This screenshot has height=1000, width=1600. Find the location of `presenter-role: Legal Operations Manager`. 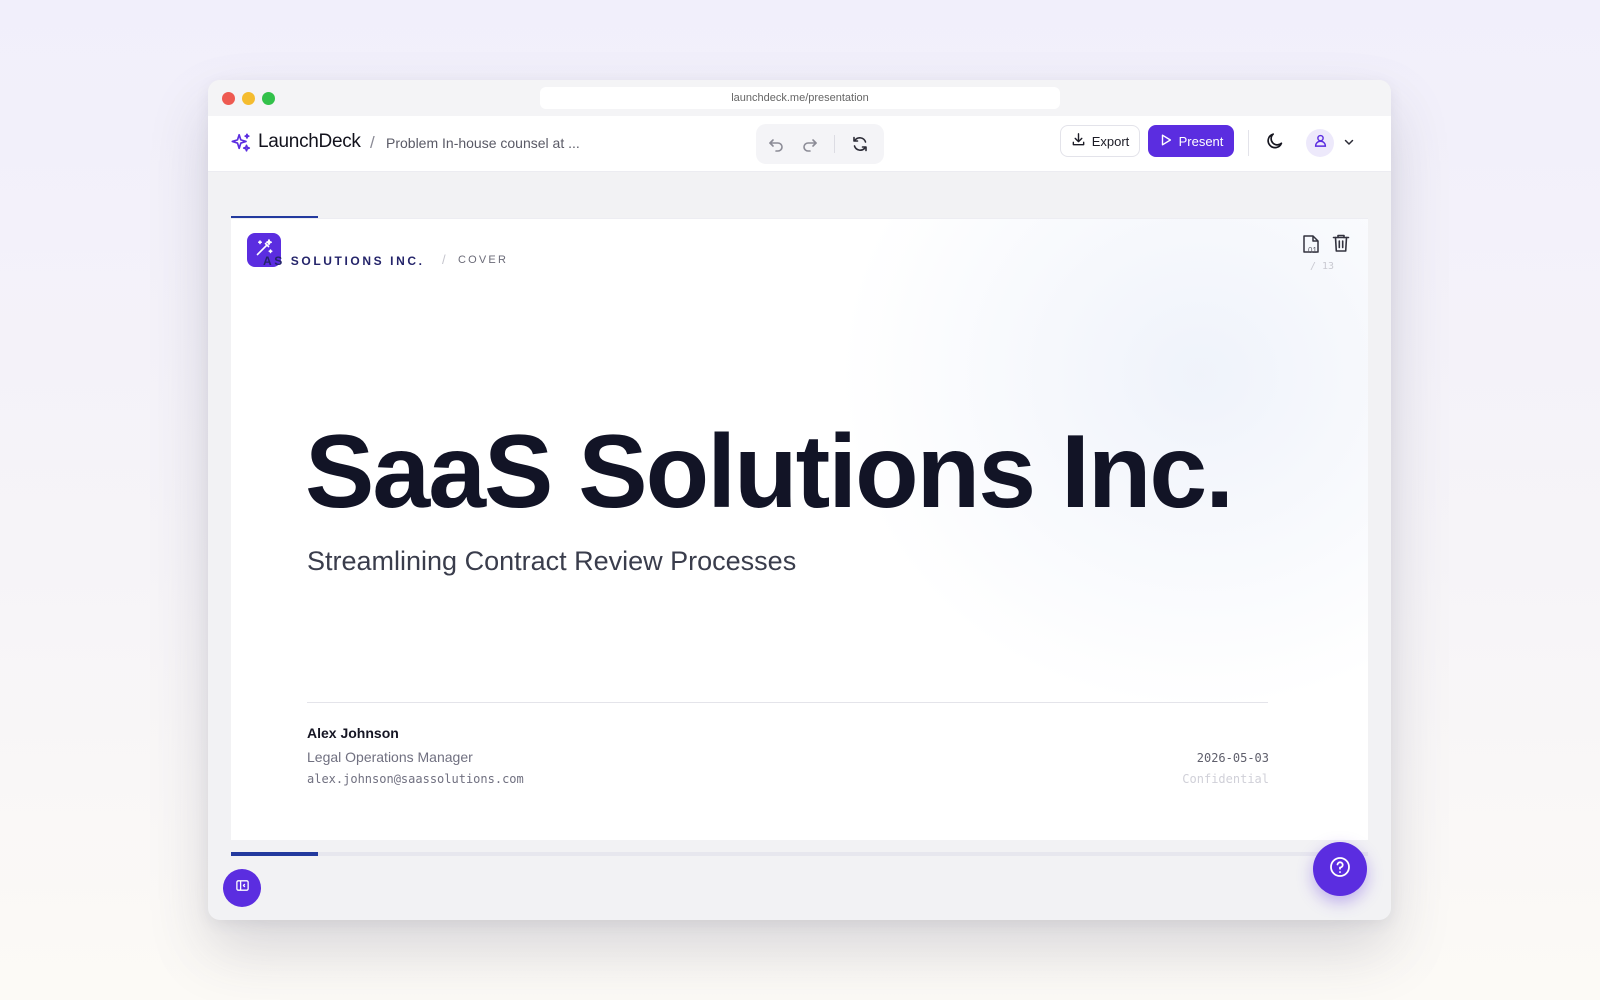

presenter-role: Legal Operations Manager is located at coordinates (390, 757).